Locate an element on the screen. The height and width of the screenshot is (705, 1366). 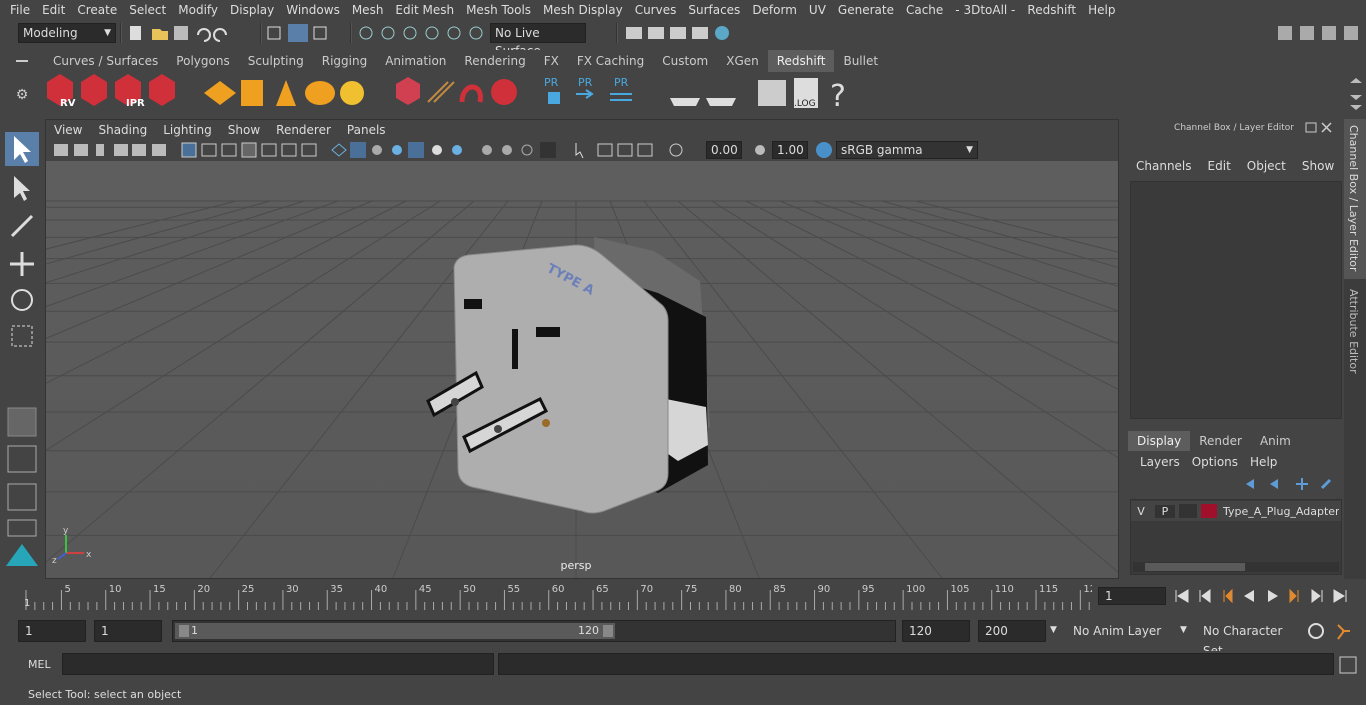
rs-bake-icon is located at coordinates (685, 102).